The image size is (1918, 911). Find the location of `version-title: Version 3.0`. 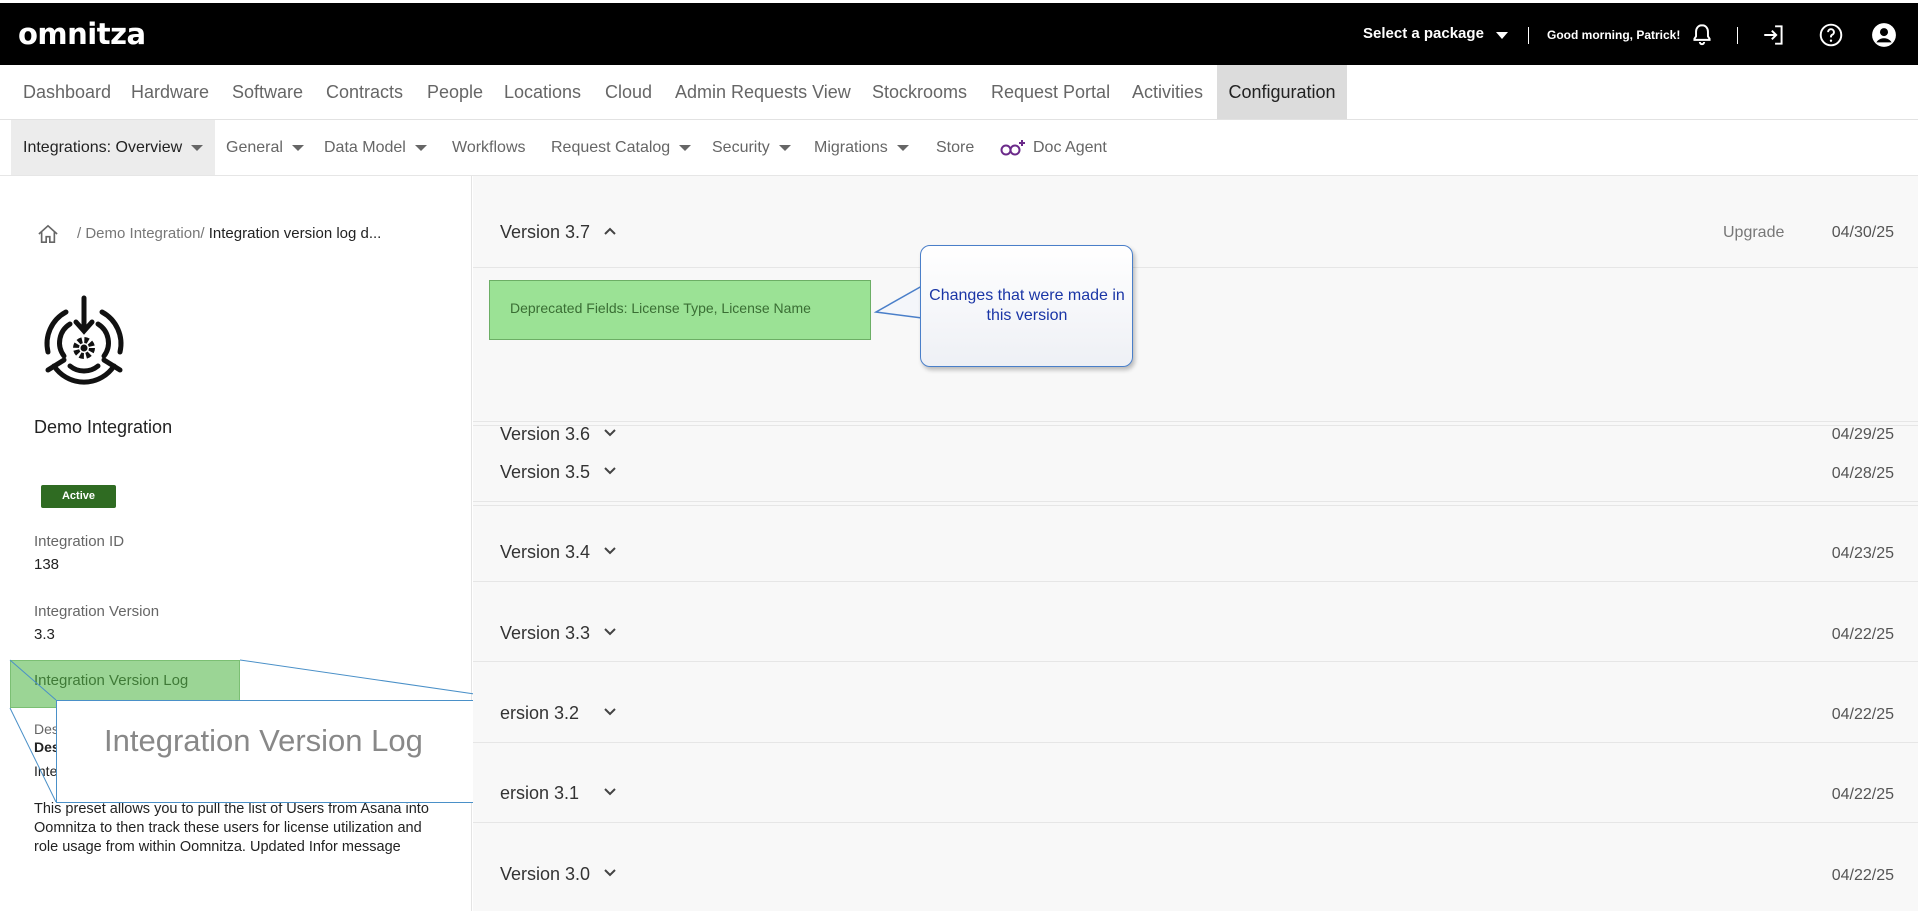

version-title: Version 3.0 is located at coordinates (545, 874).